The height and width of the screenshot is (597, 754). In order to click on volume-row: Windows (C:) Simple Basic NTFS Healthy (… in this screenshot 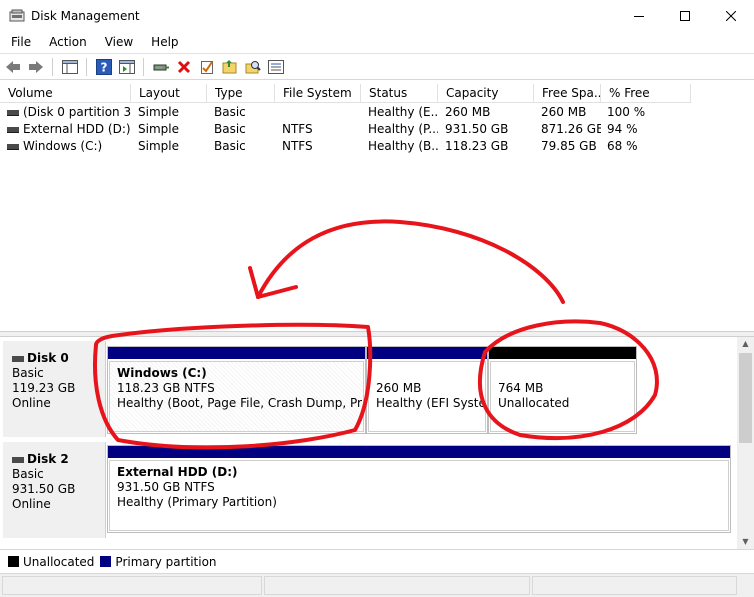, I will do `click(377, 146)`.